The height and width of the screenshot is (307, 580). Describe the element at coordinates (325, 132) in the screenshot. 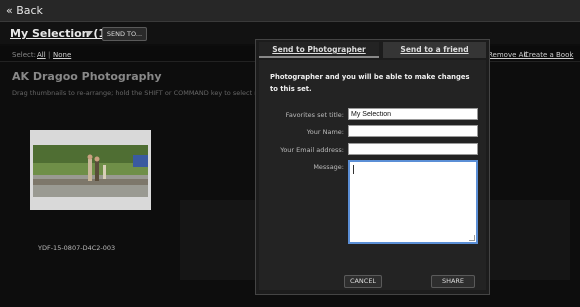

I see `name-label: Your Name:` at that location.